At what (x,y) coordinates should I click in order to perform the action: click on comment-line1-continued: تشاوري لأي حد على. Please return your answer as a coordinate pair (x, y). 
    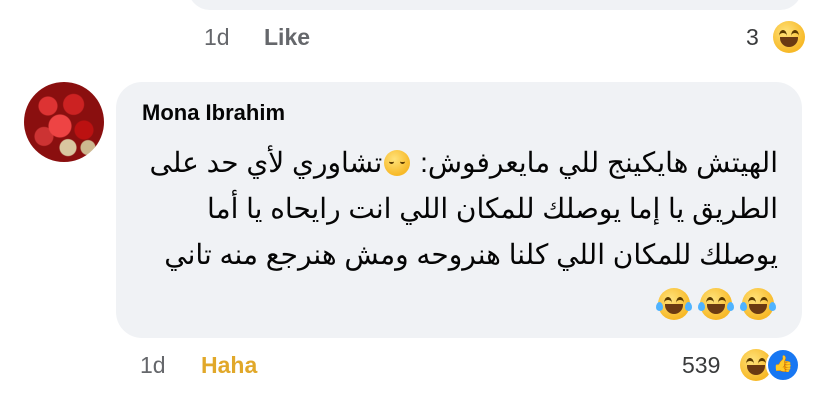
    Looking at the image, I should click on (266, 162).